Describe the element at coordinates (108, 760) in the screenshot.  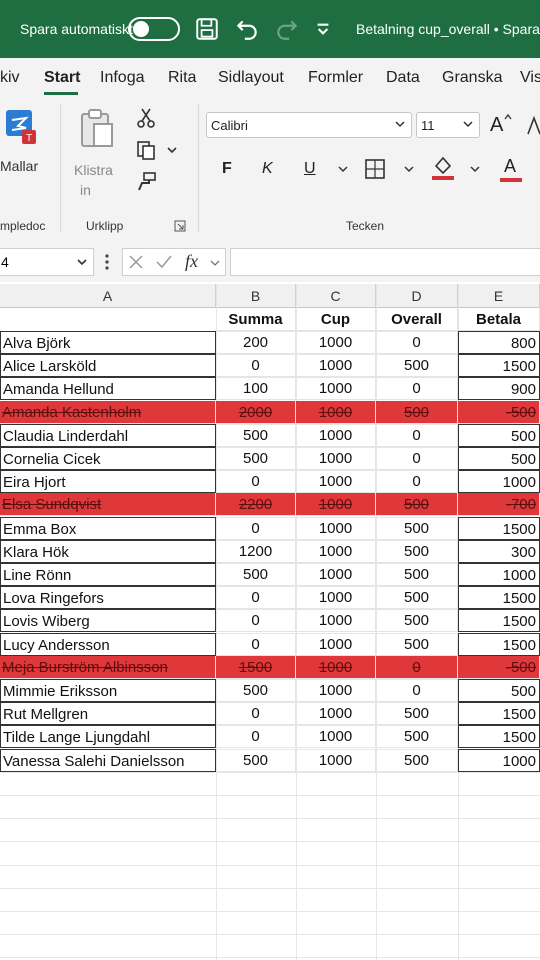
I see `cell-name: Vanessa Salehi Danielsson` at that location.